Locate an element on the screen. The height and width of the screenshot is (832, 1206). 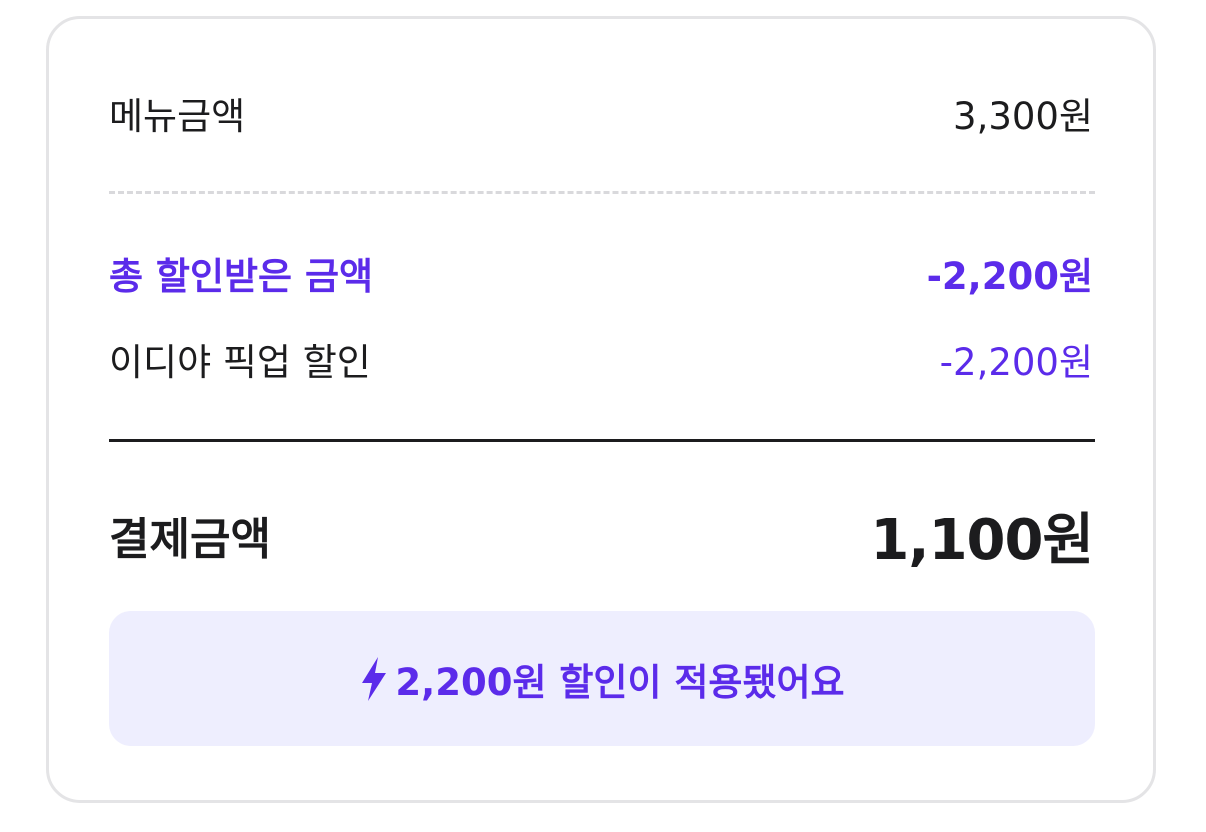
lightning-bolt-icon is located at coordinates (374, 678).